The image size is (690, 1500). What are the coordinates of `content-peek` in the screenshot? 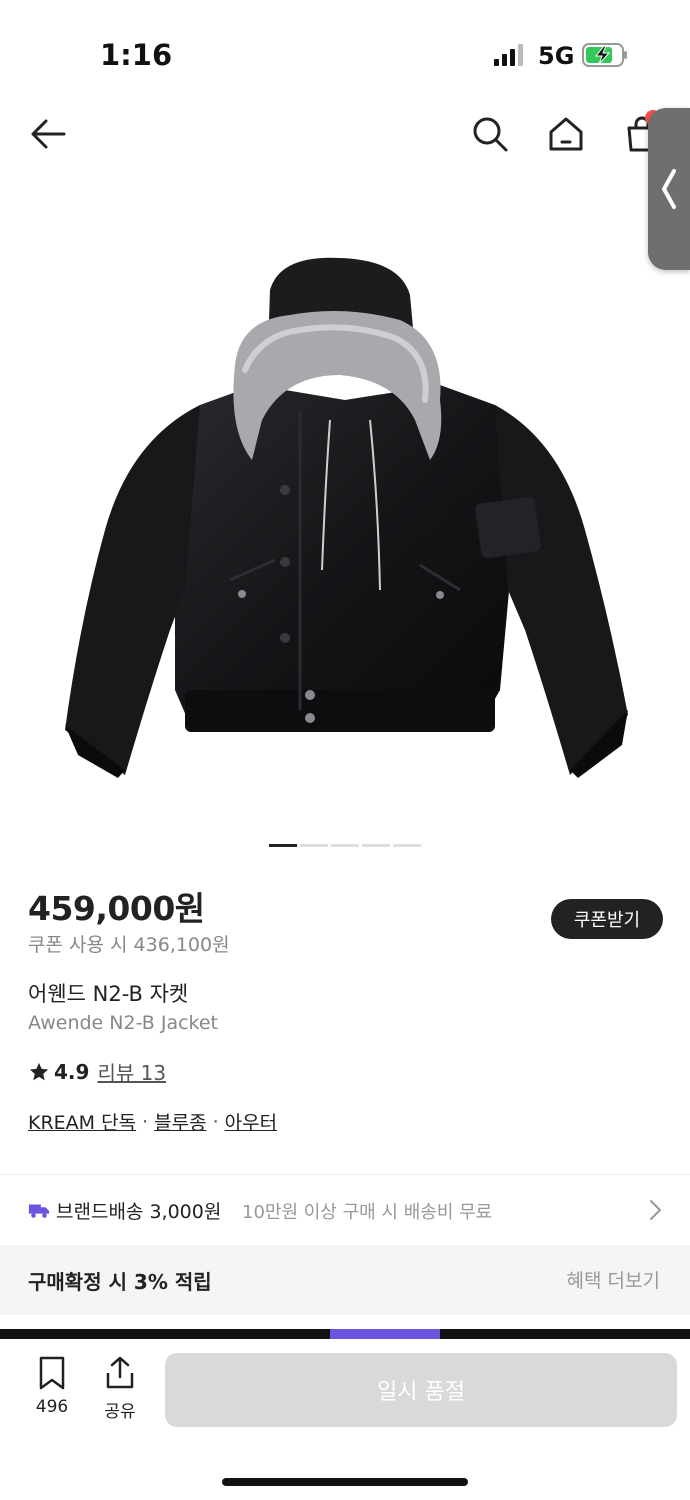 It's located at (345, 1334).